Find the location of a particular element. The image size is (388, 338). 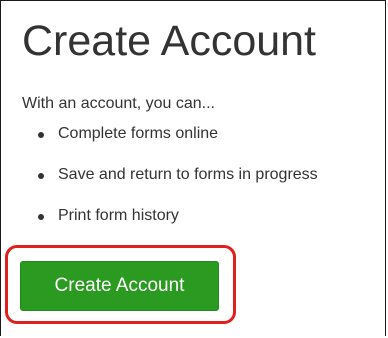

feature-label: Save and return to forms in progress is located at coordinates (188, 174).